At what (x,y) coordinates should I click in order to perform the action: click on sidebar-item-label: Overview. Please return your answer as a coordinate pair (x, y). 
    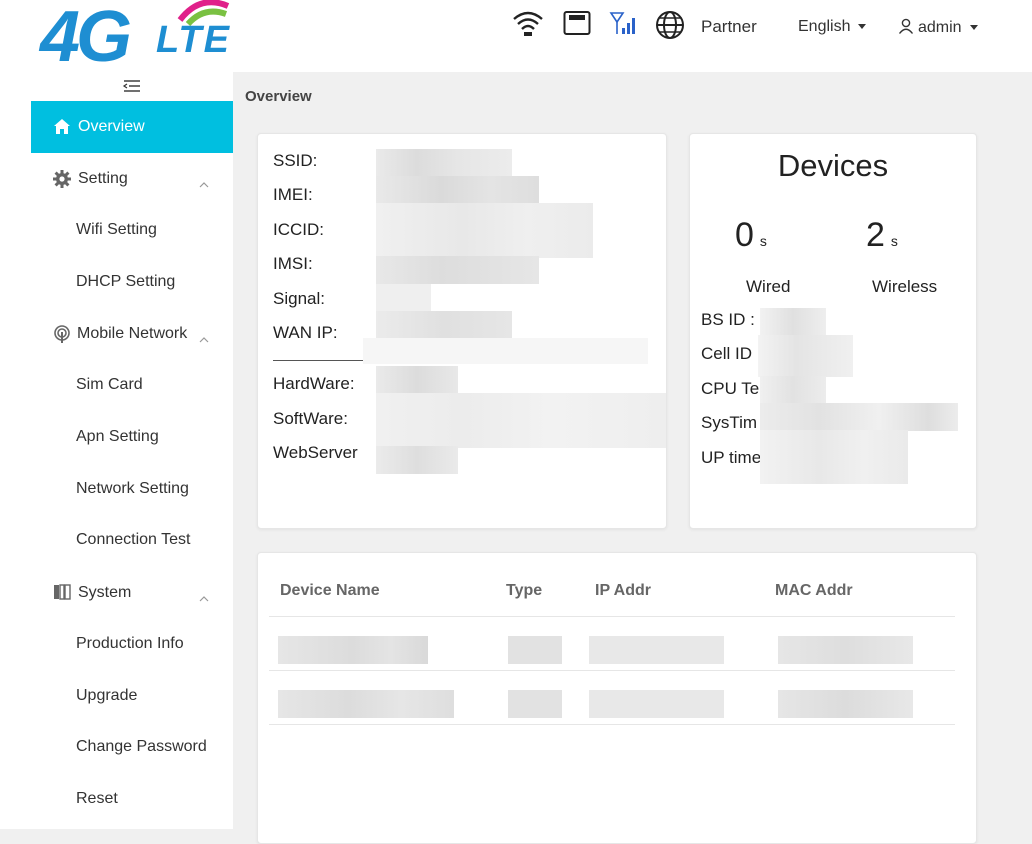
    Looking at the image, I should click on (111, 126).